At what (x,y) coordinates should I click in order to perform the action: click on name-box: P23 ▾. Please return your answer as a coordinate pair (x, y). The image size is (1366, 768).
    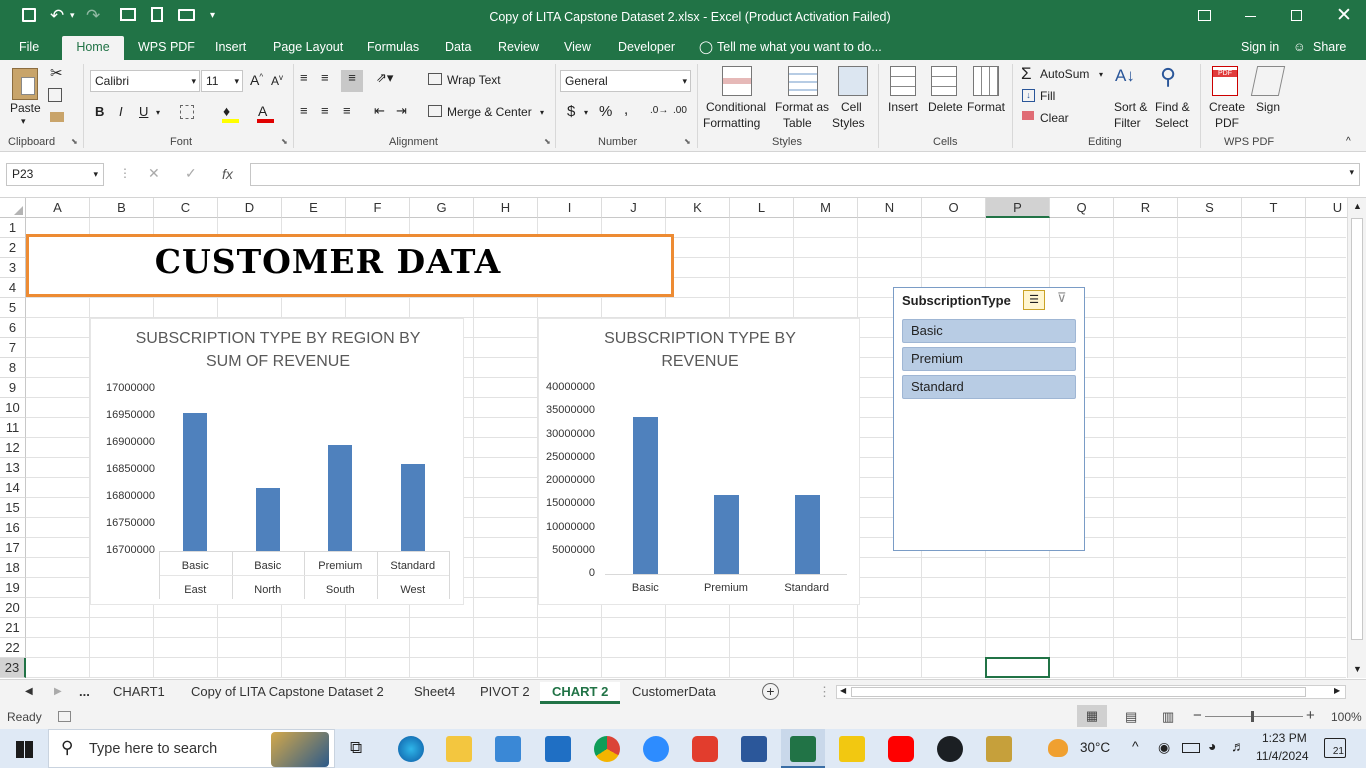
    Looking at the image, I should click on (55, 174).